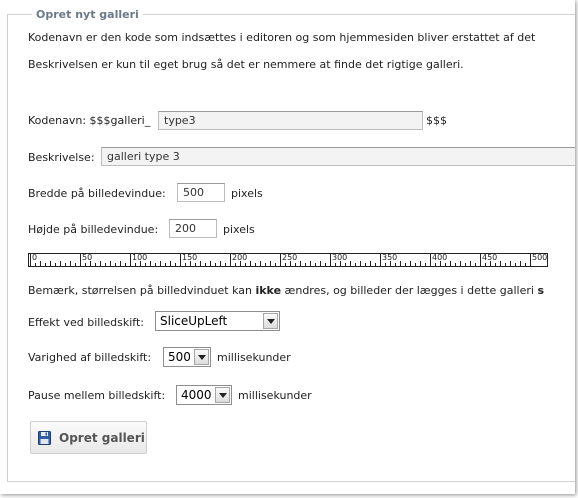 The height and width of the screenshot is (498, 578). What do you see at coordinates (90, 357) in the screenshot?
I see `varighed-label: Varighed af billedskift:` at bounding box center [90, 357].